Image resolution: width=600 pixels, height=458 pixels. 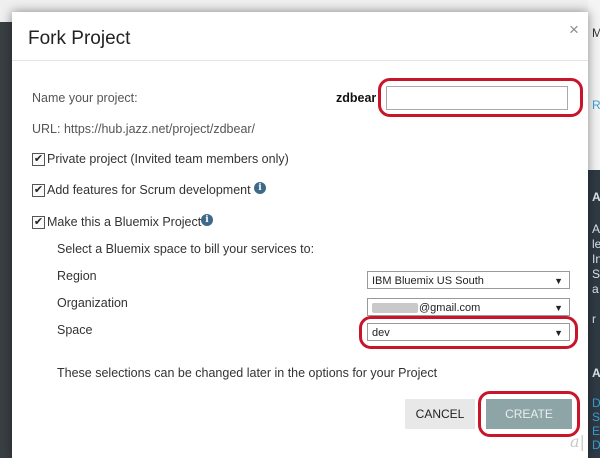 What do you see at coordinates (6, 240) in the screenshot?
I see `background-left-panel` at bounding box center [6, 240].